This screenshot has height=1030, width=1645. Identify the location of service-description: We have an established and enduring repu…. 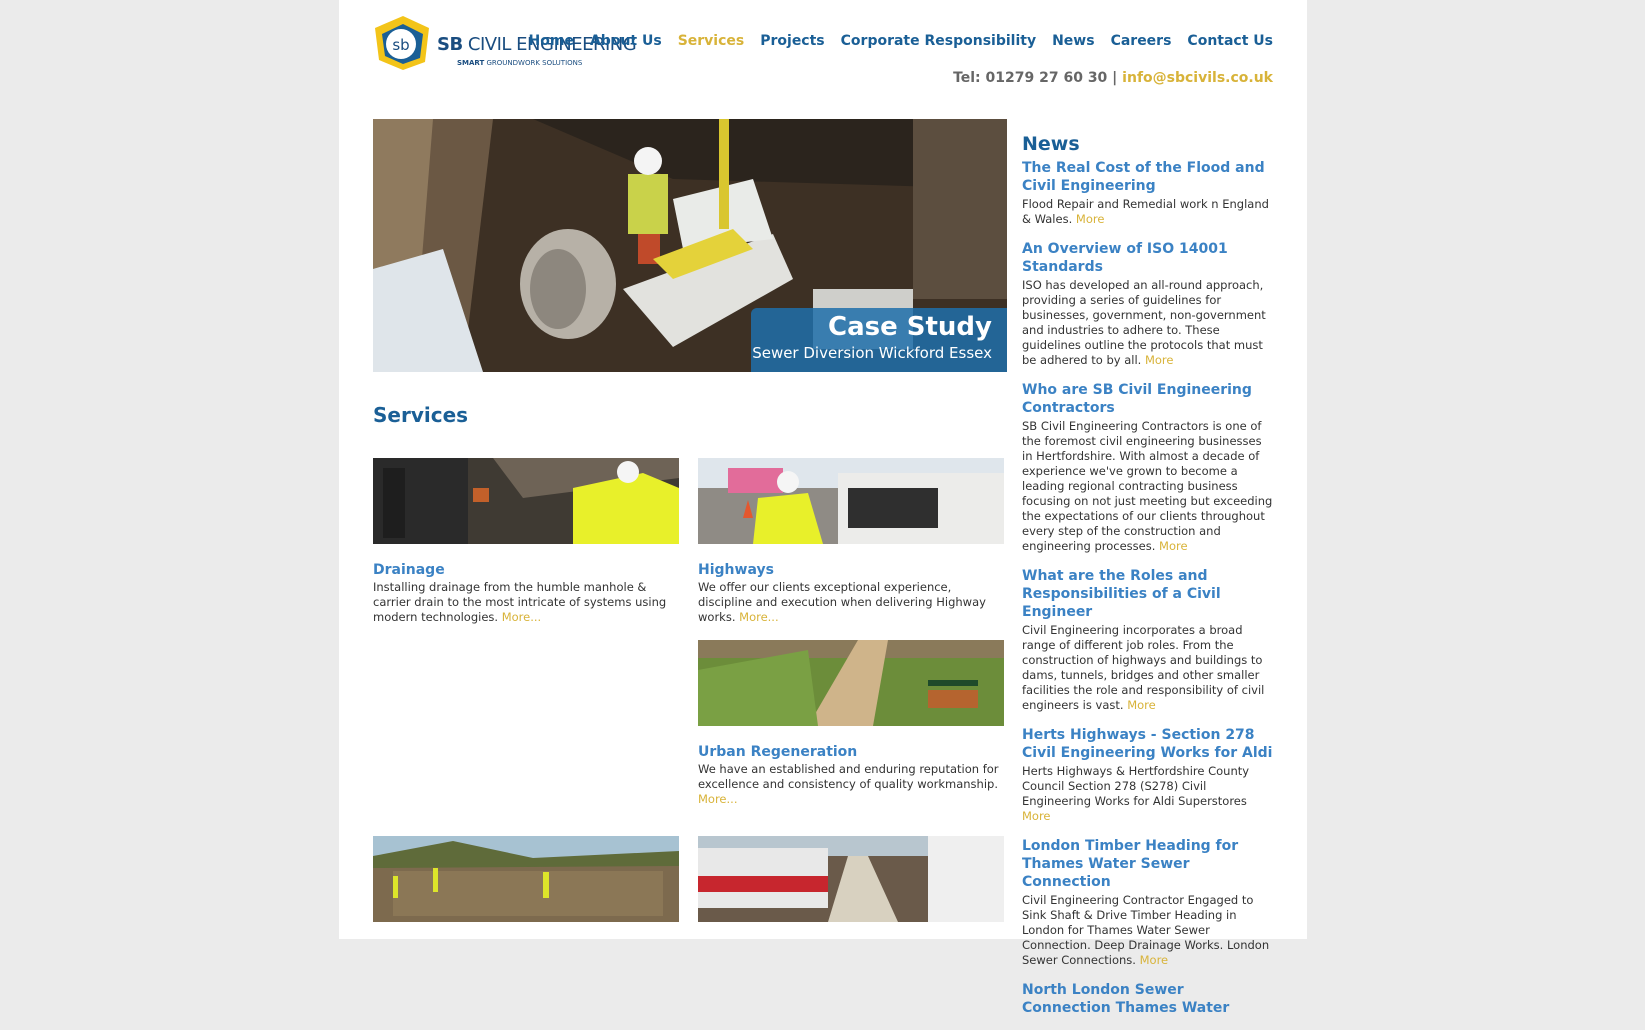
(848, 784).